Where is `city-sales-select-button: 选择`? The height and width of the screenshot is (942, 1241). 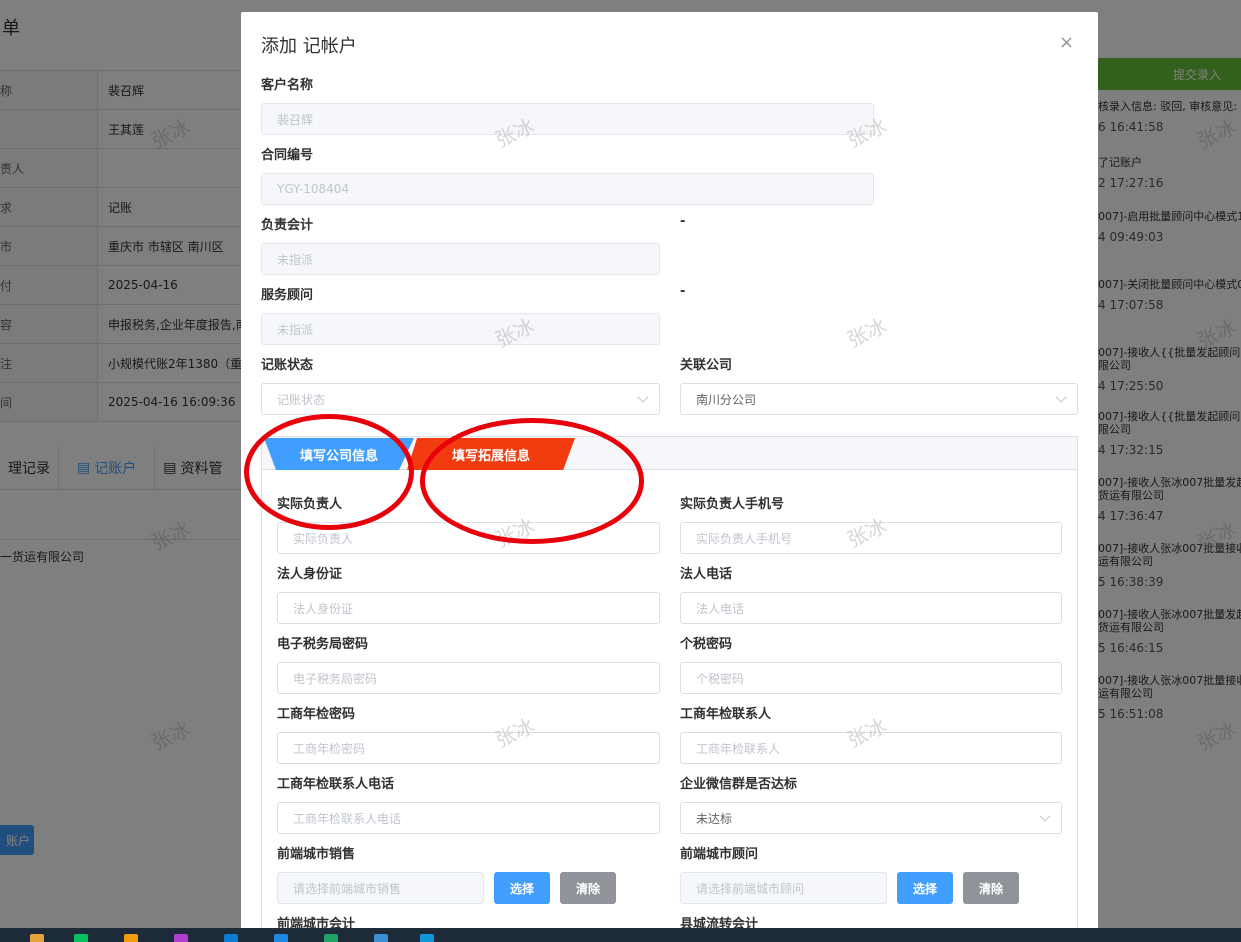 city-sales-select-button: 选择 is located at coordinates (522, 888).